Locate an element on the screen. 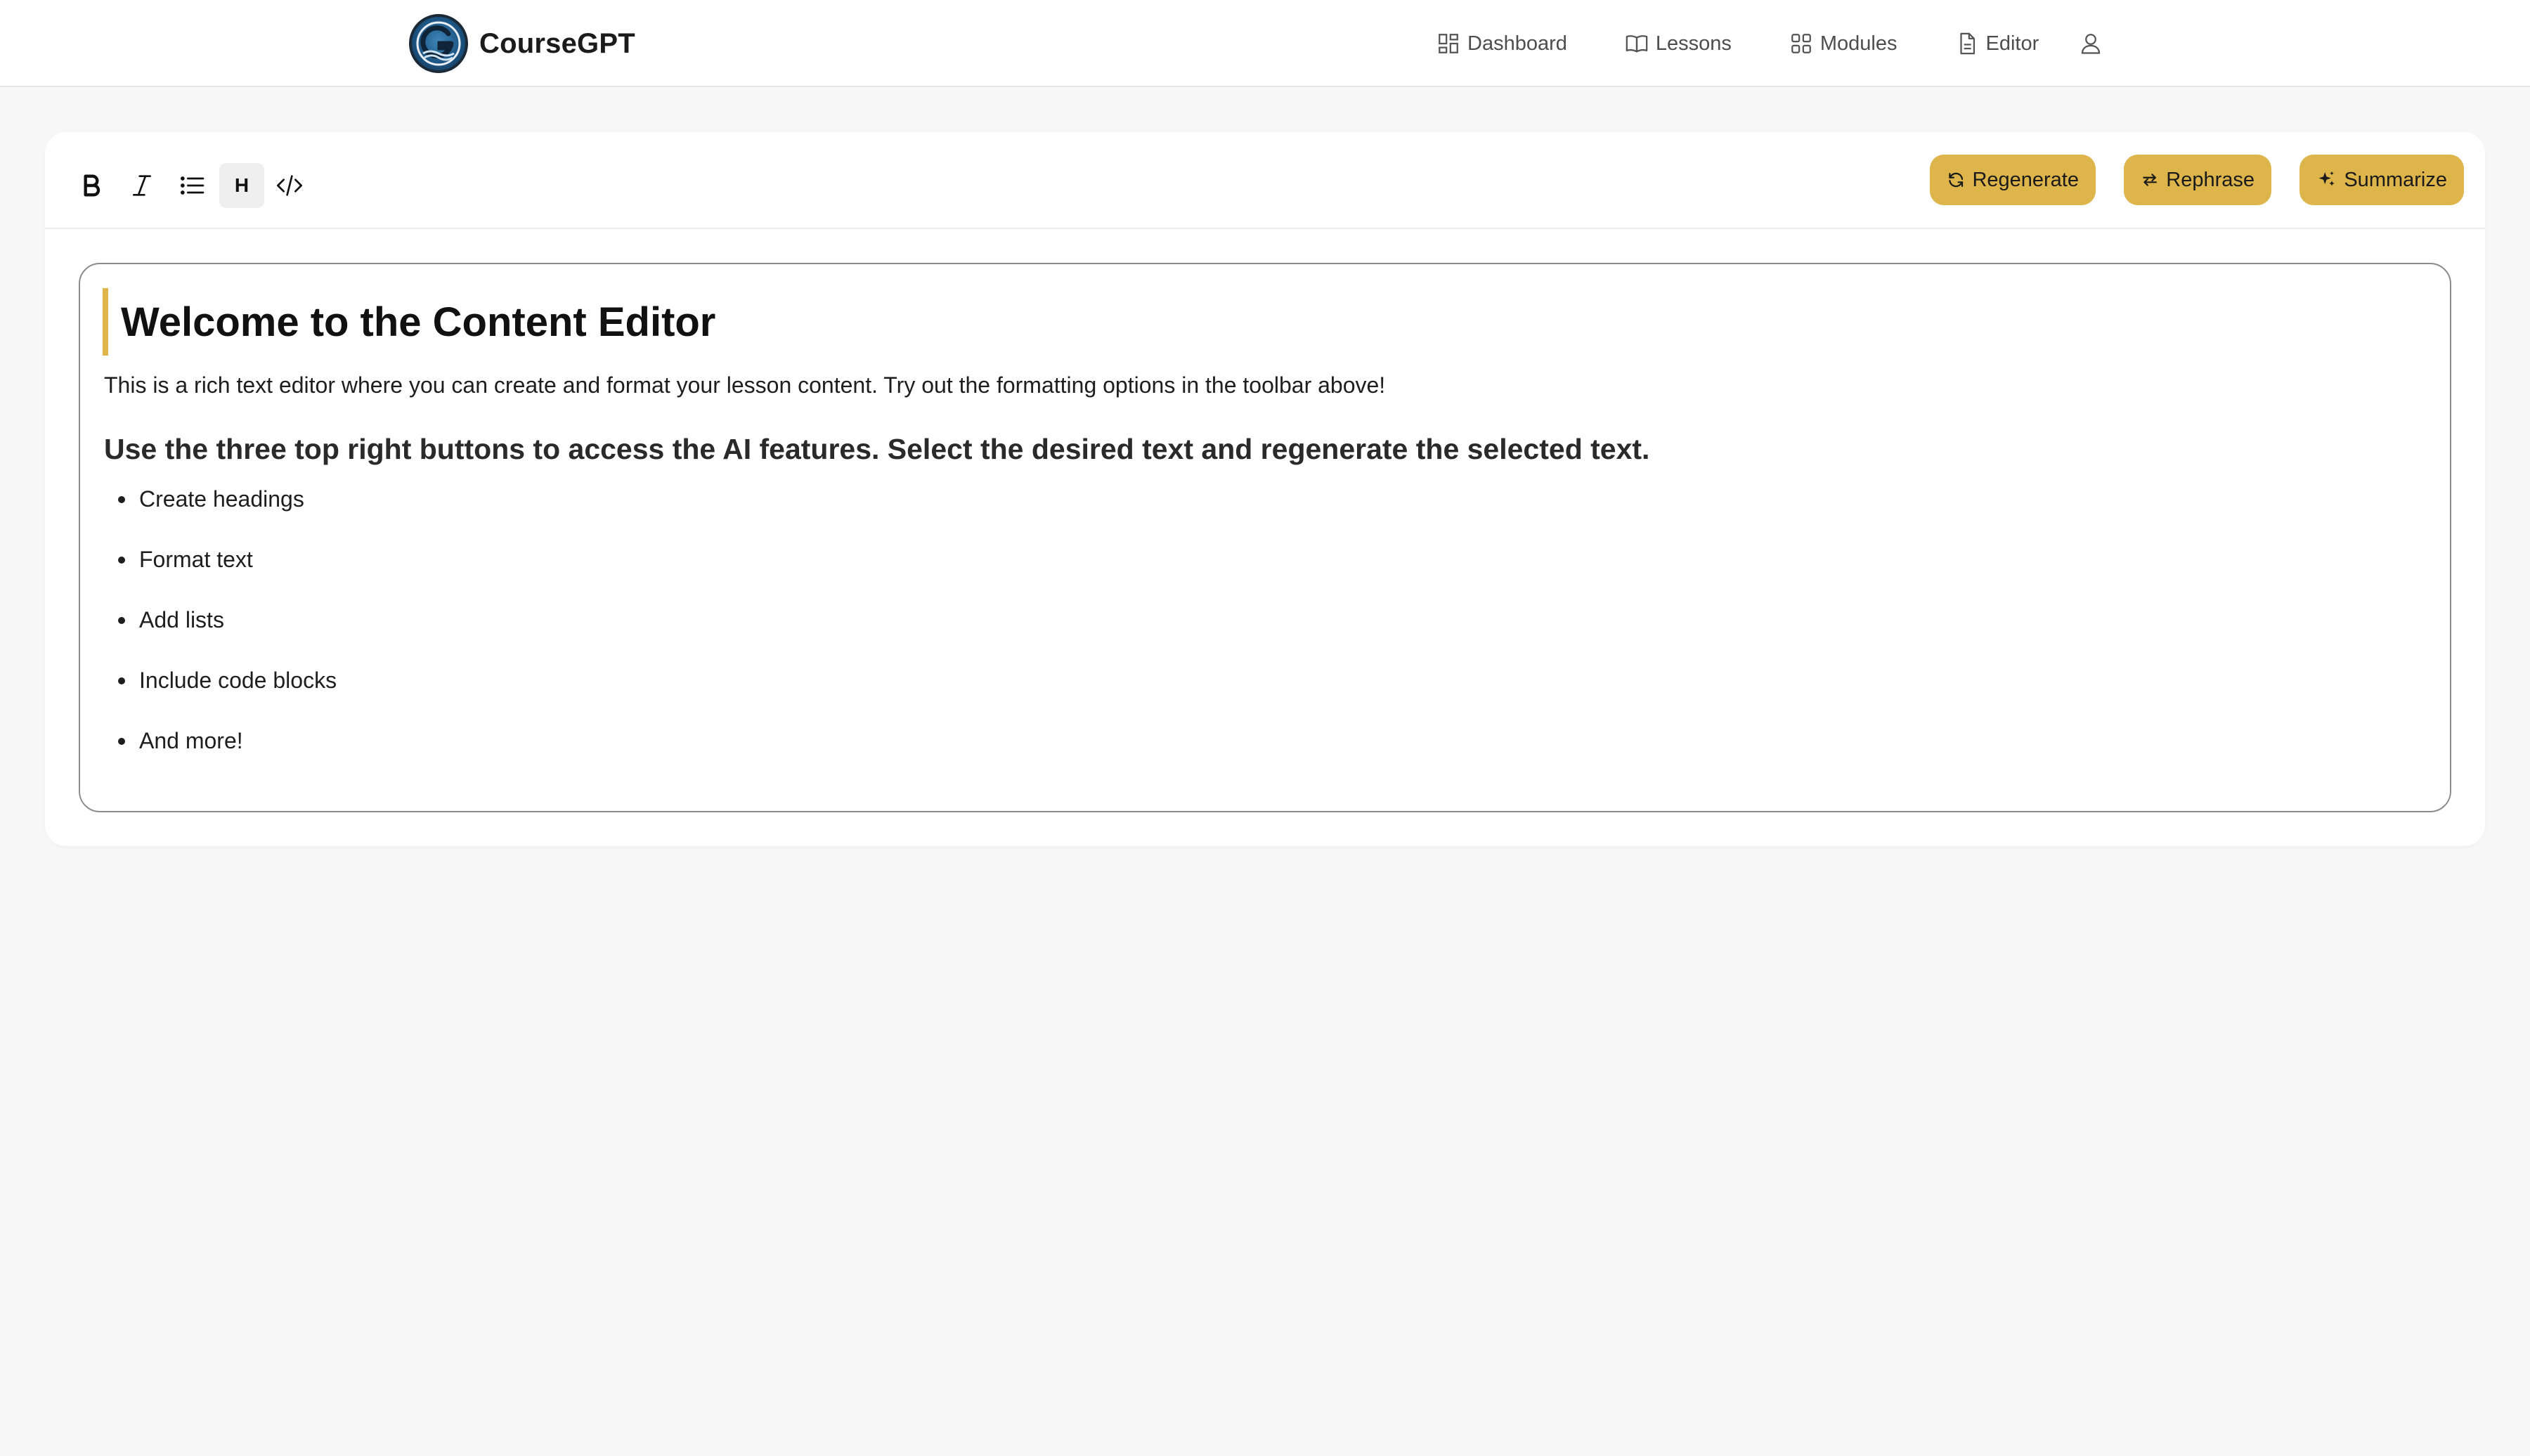 The image size is (2530, 1456). heading-icon: H is located at coordinates (241, 185).